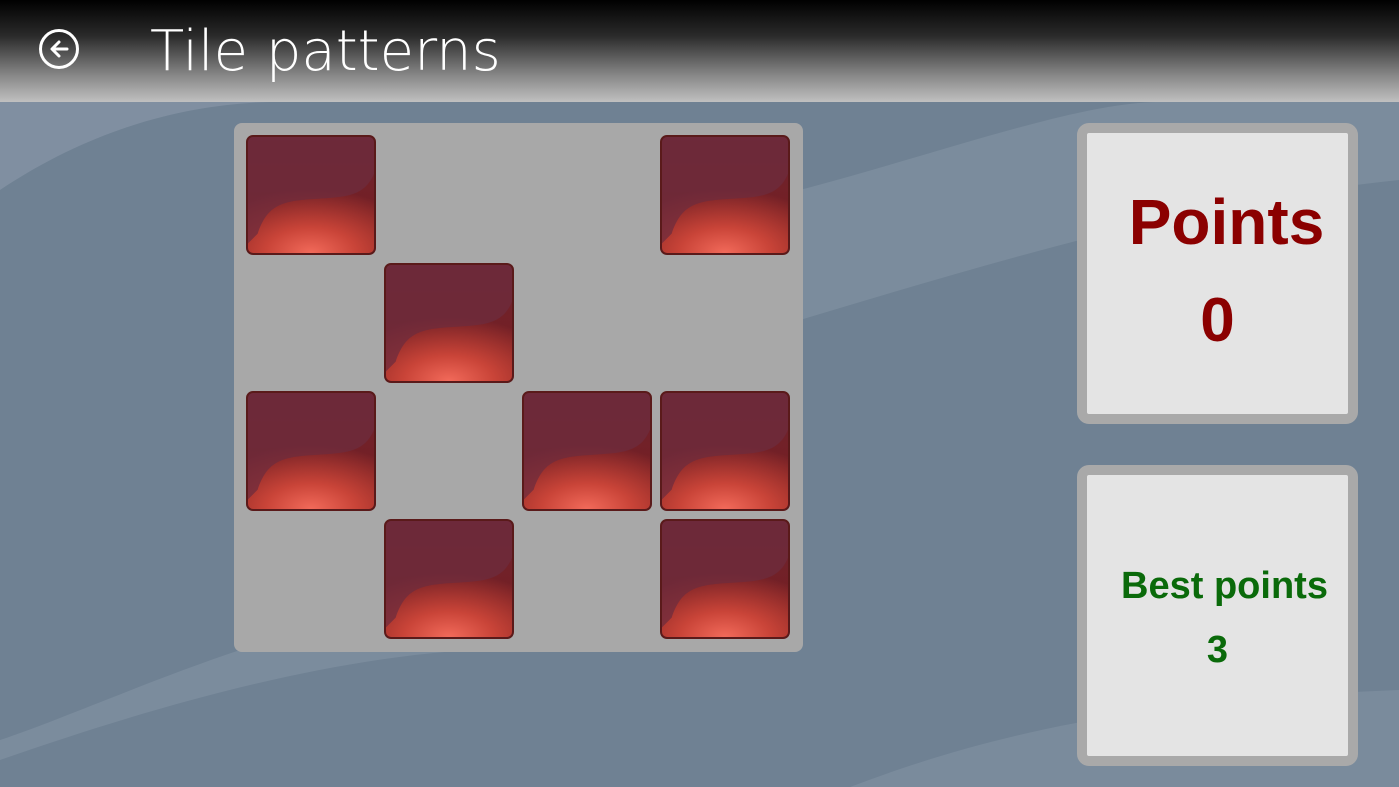 The height and width of the screenshot is (787, 1399). I want to click on tile-r2-c0, so click(311, 451).